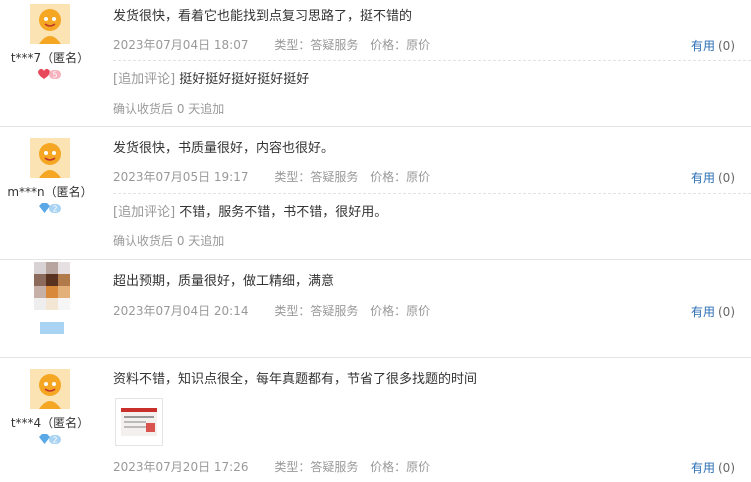 This screenshot has width=751, height=482. What do you see at coordinates (181, 467) in the screenshot?
I see `review-date: 2023年07月20日 17:26` at bounding box center [181, 467].